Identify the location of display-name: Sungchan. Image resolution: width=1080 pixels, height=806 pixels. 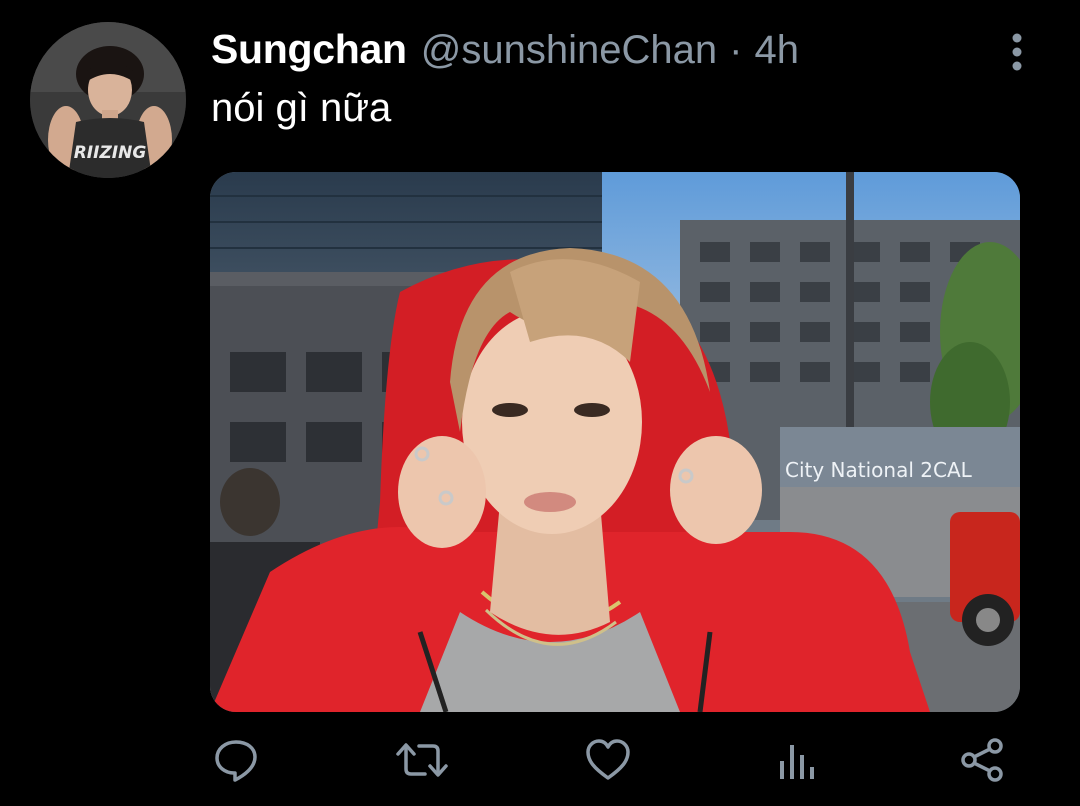
(309, 49).